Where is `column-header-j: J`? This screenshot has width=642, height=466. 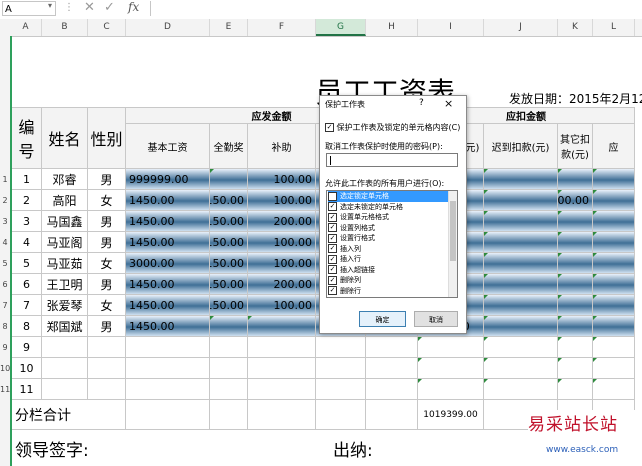
column-header-j: J is located at coordinates (521, 27).